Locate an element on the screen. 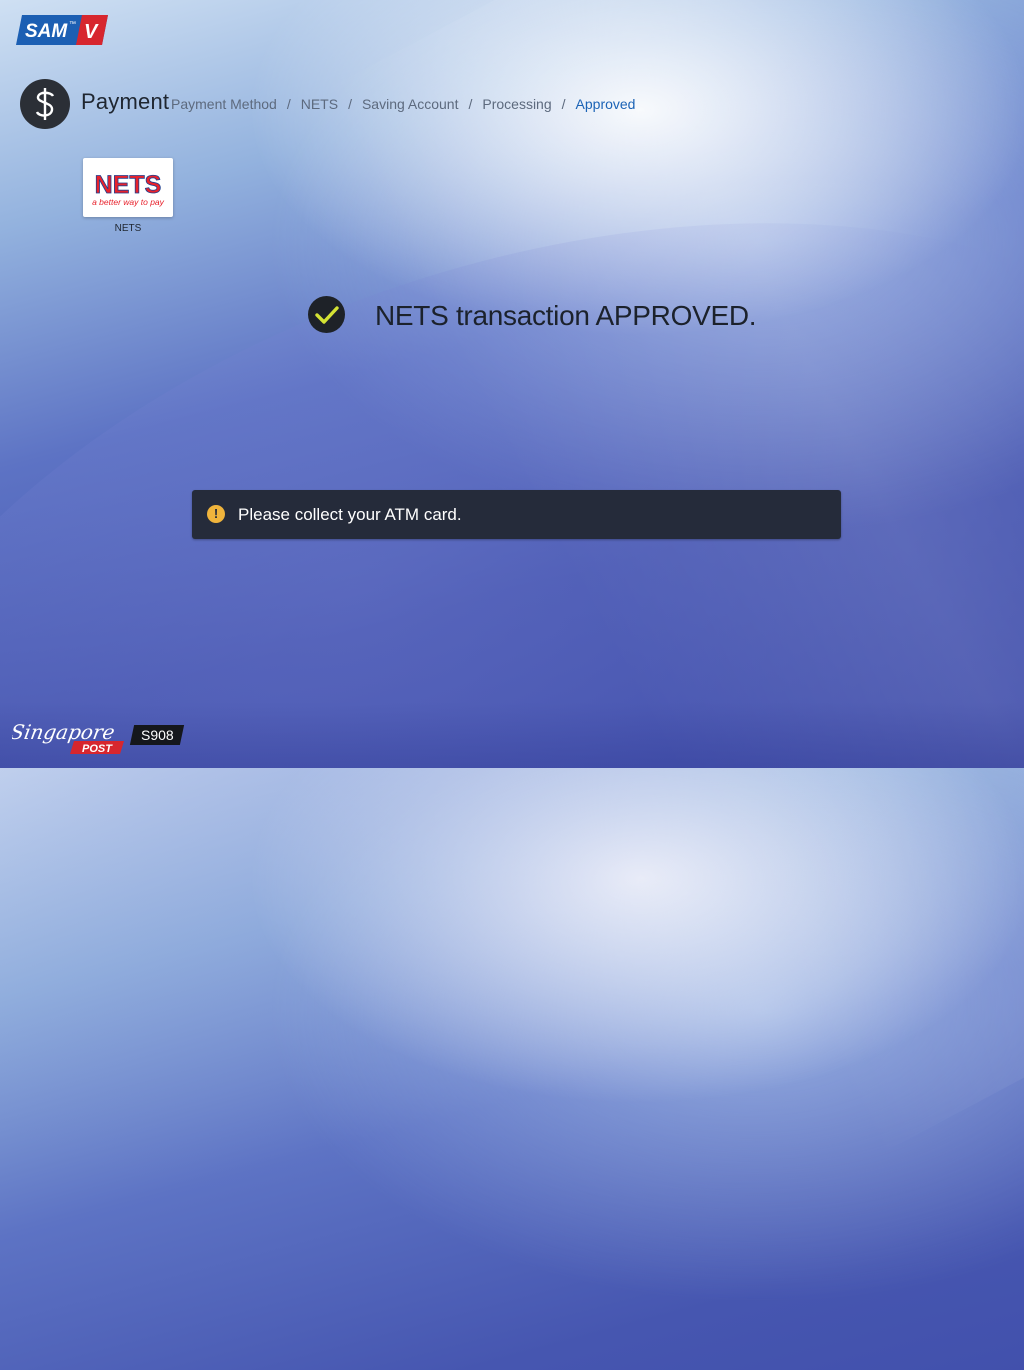  svg-text: POST is located at coordinates (97, 749).